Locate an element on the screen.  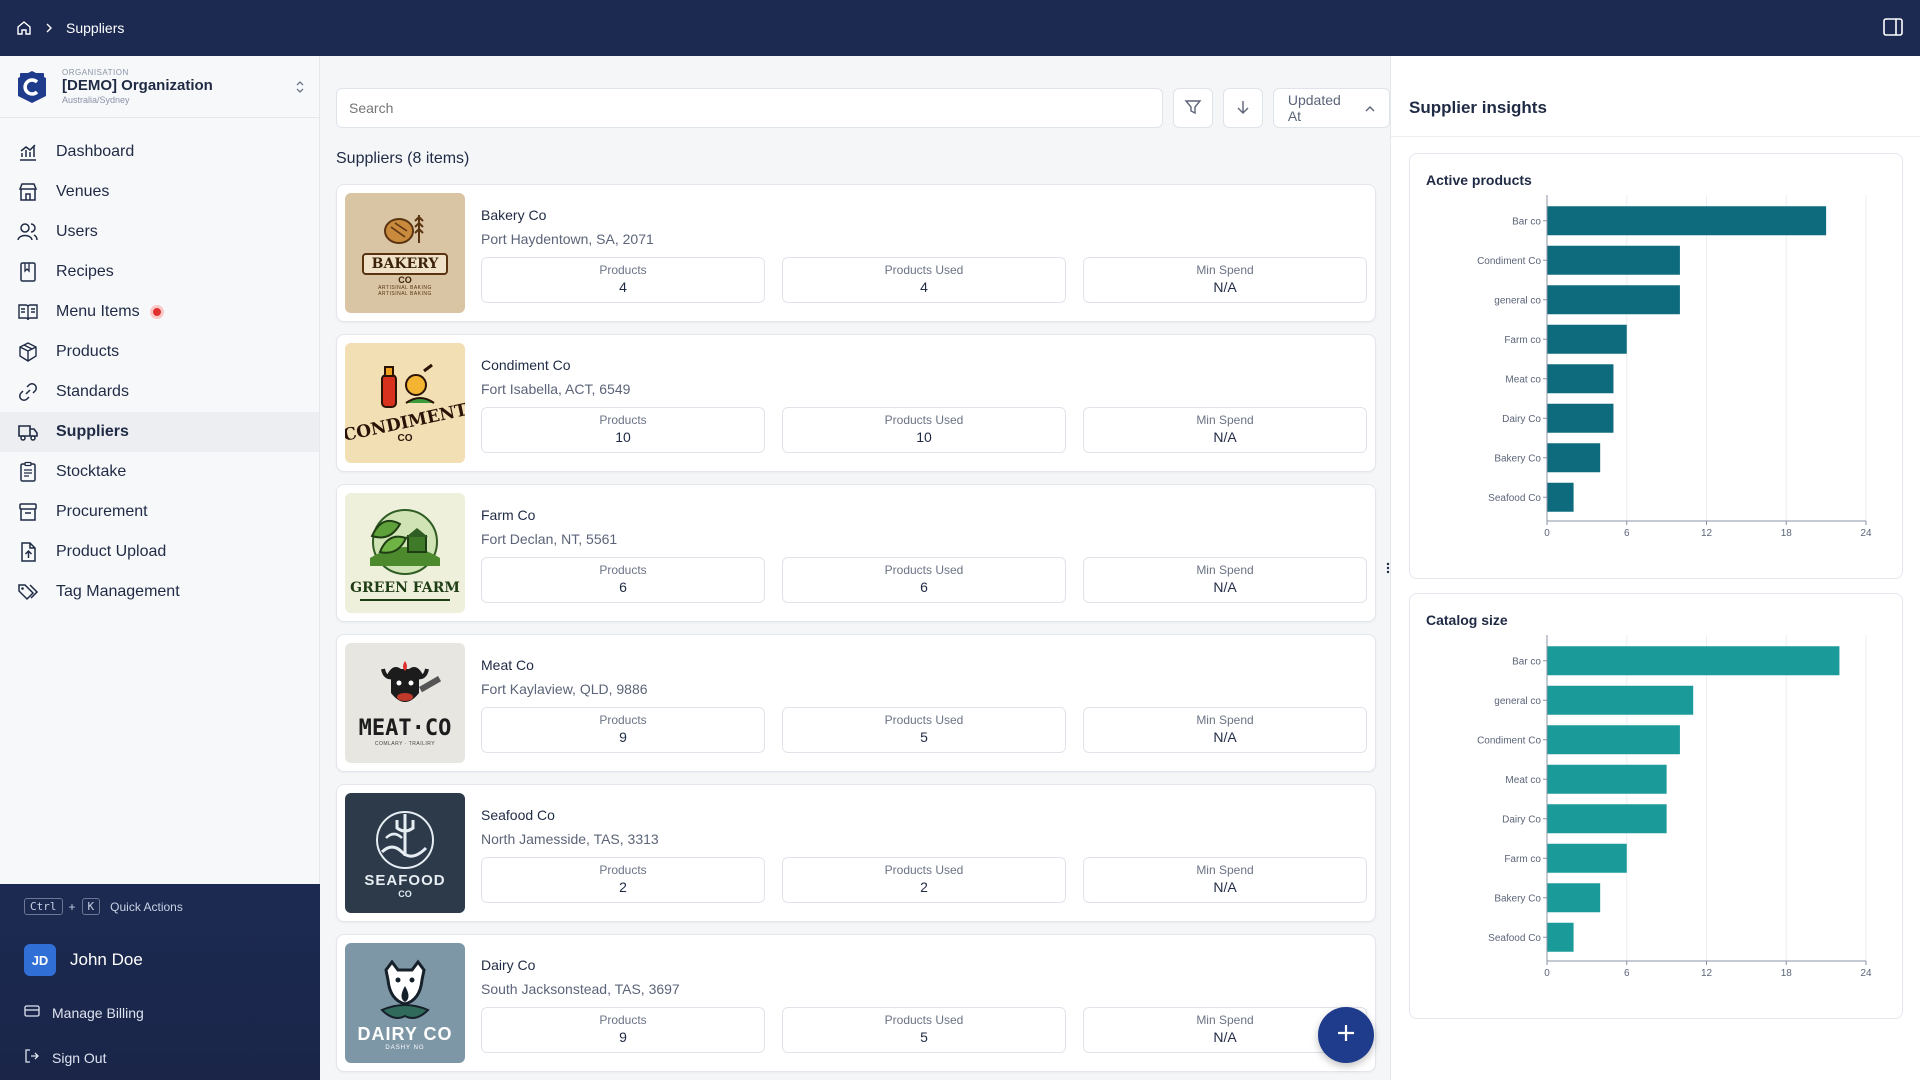
sidebar-item-procurement: Procurement is located at coordinates (159, 512).